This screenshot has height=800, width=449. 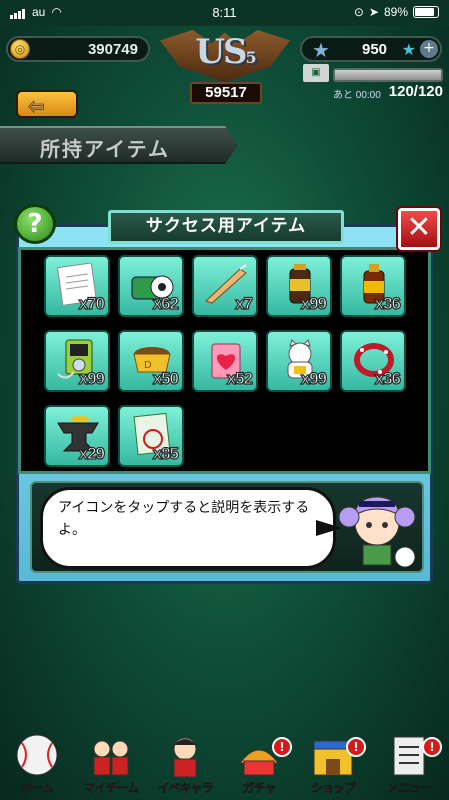 I want to click on stamina-bar, so click(x=388, y=75).